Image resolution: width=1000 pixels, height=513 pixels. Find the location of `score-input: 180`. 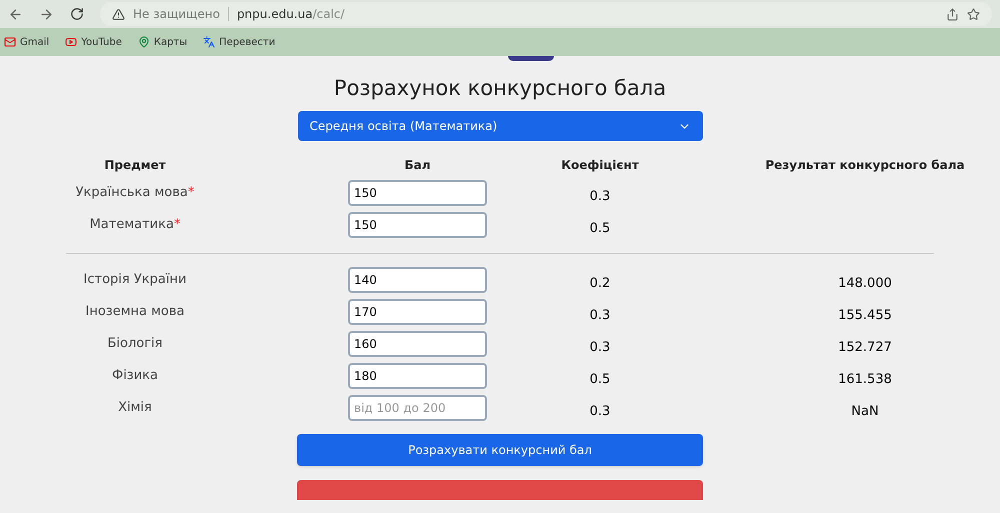

score-input: 180 is located at coordinates (417, 376).